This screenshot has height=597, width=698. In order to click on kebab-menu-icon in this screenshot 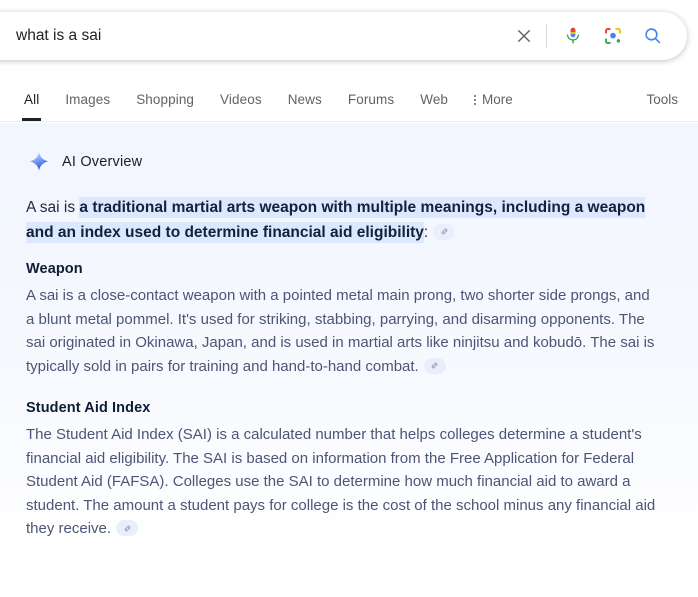, I will do `click(475, 100)`.